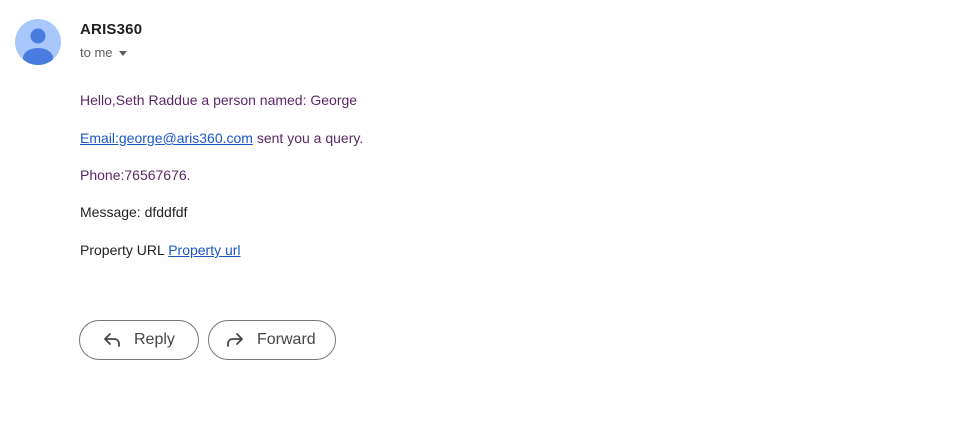 This screenshot has height=425, width=974. I want to click on property-url-link: Property url, so click(204, 250).